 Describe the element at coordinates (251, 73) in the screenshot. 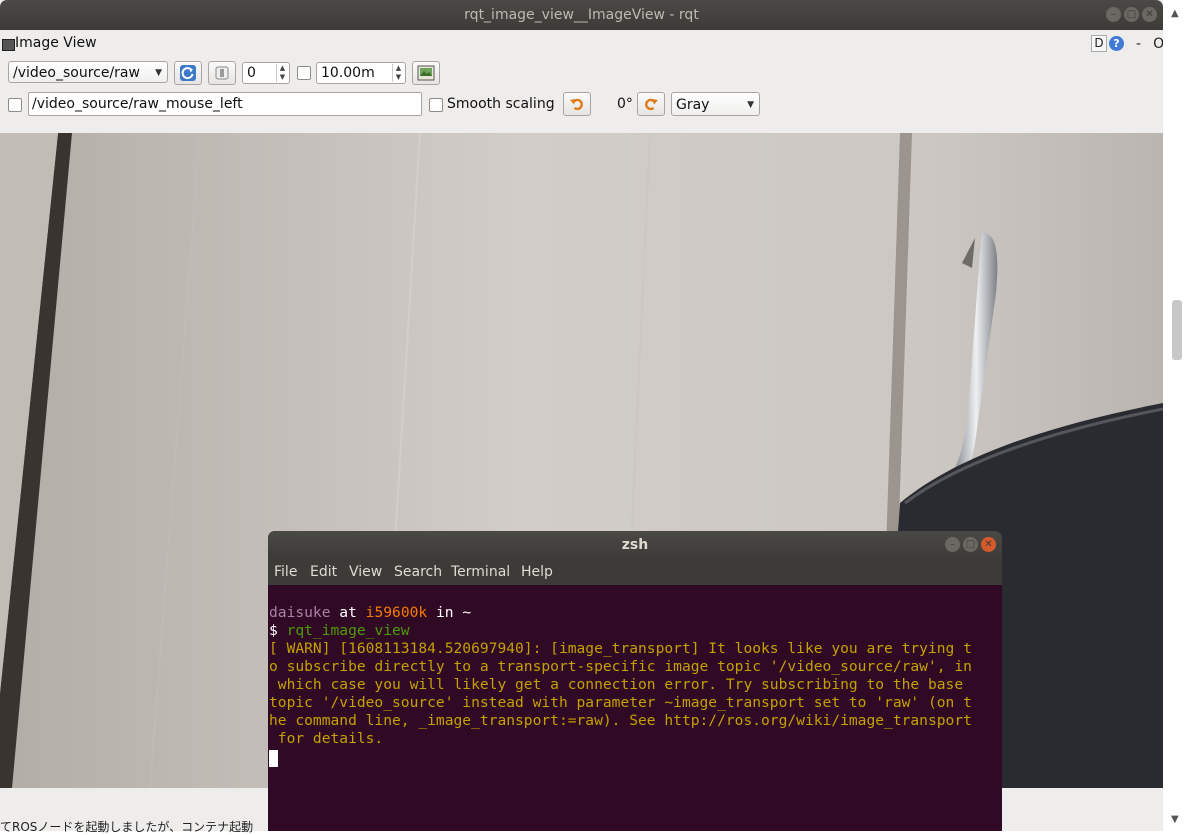

I see `zoom-spinbox-value: 0` at that location.